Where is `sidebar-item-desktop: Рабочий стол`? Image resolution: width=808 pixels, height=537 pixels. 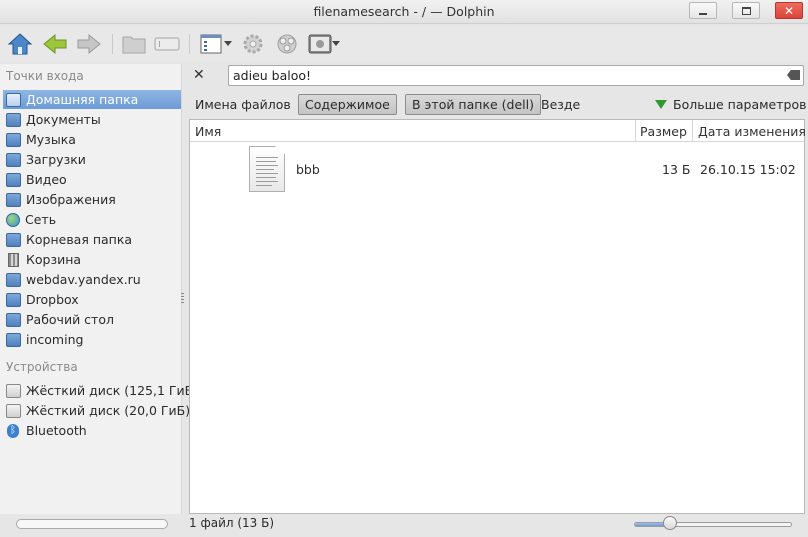
sidebar-item-desktop: Рабочий стол is located at coordinates (92, 319).